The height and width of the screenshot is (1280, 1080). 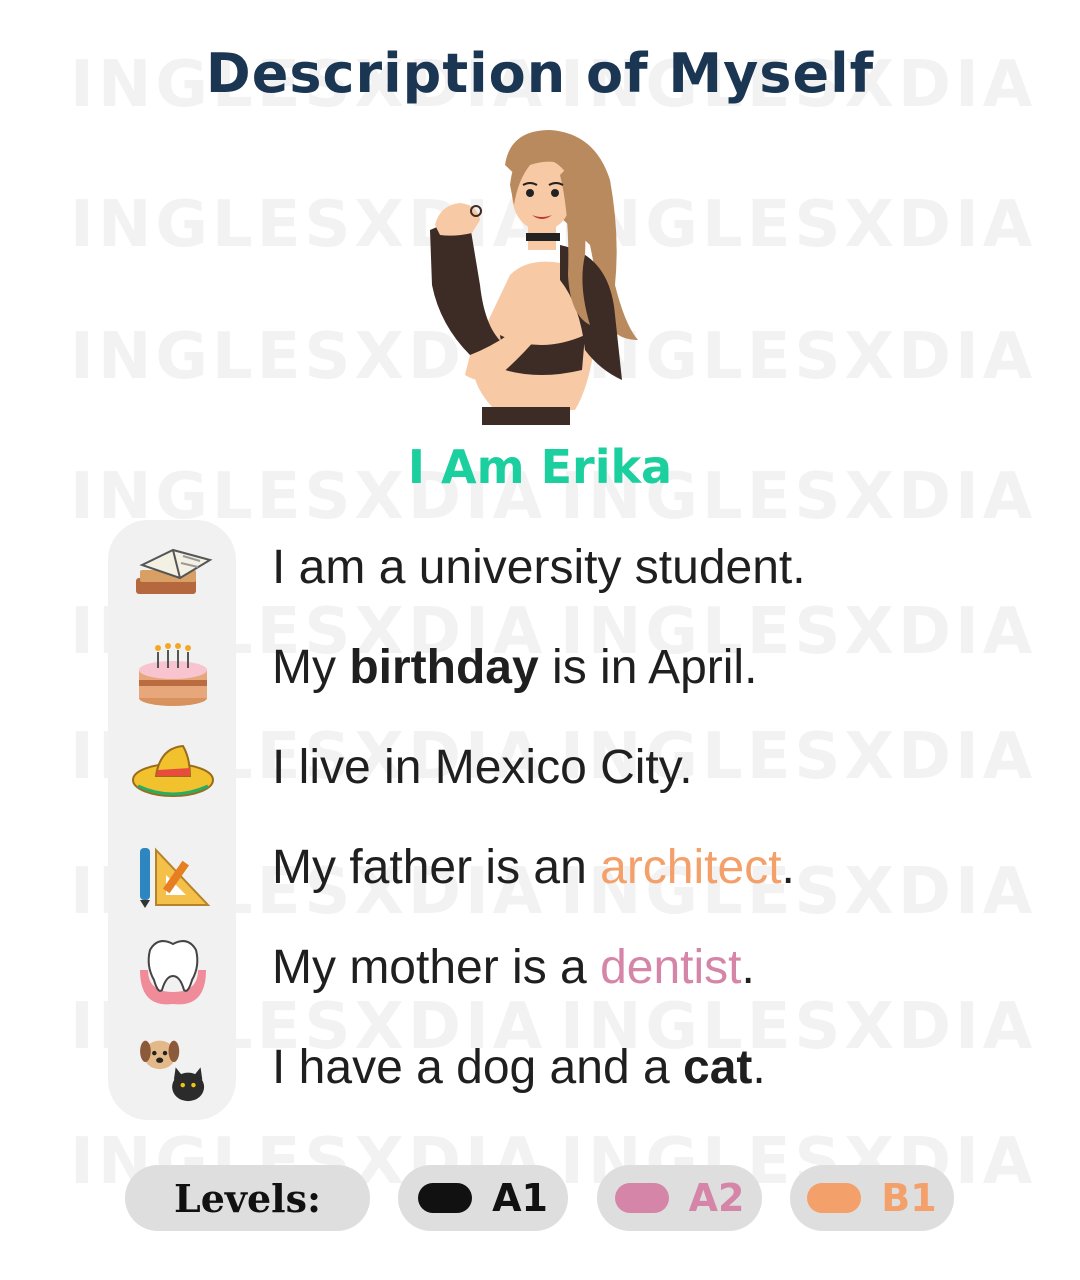 I want to click on sentence-row: My father is an architect., so click(x=540, y=870).